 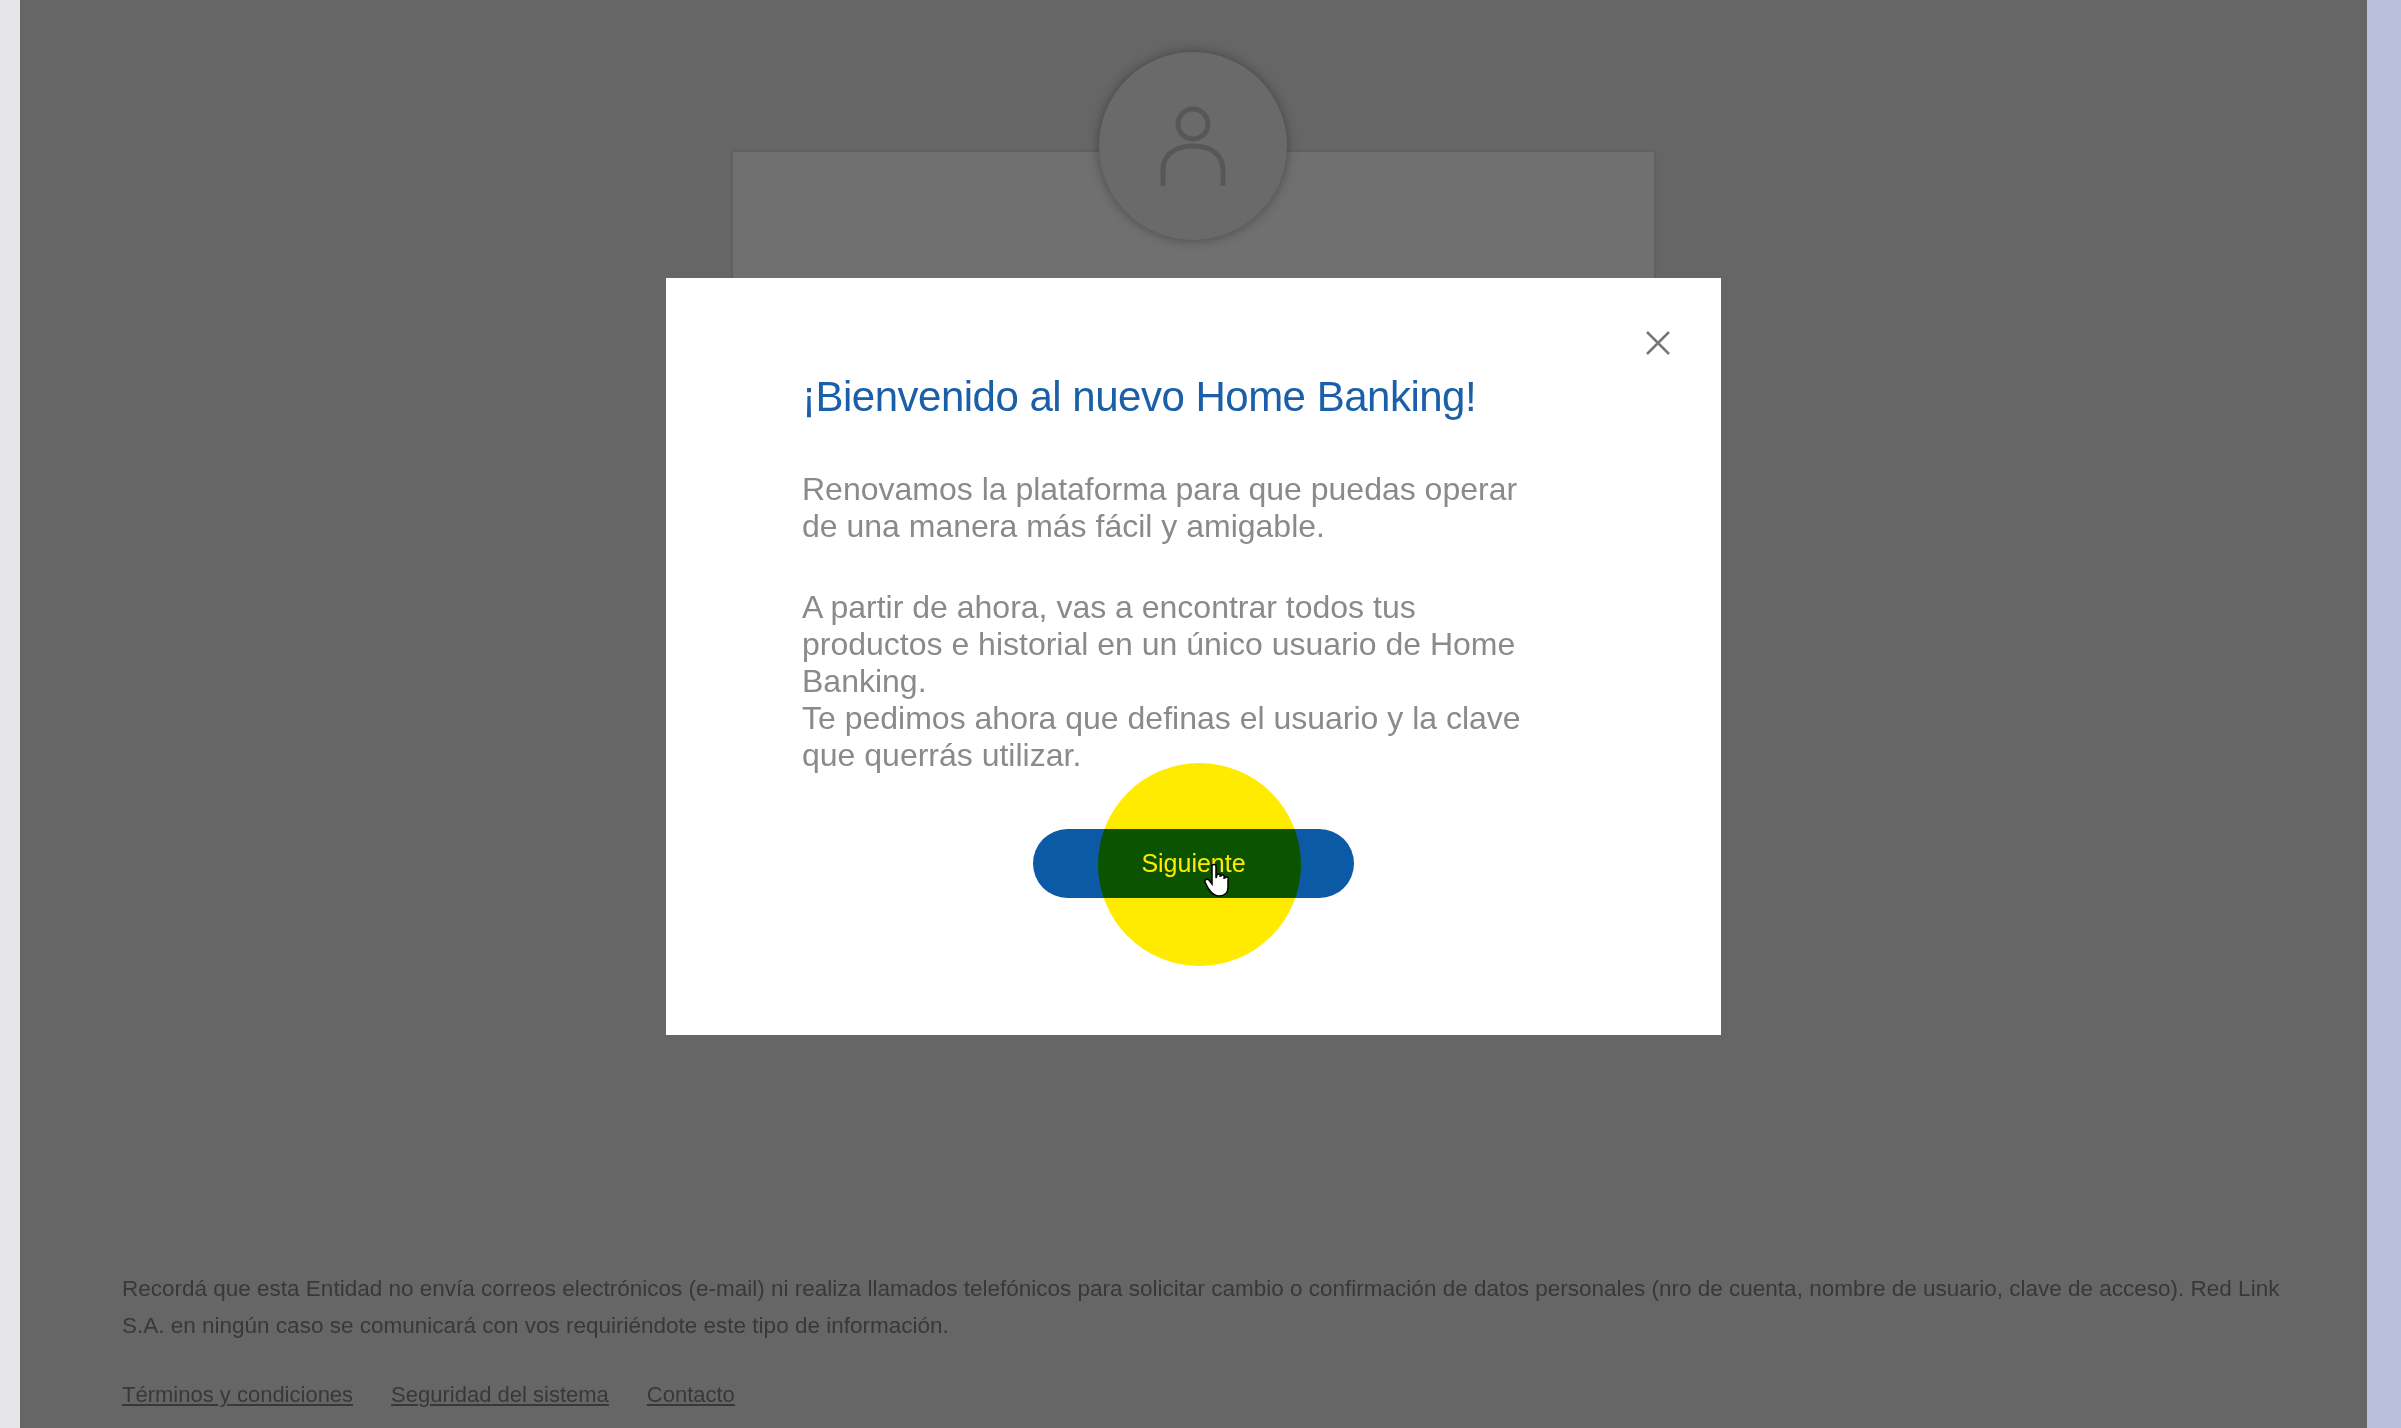 What do you see at coordinates (1159, 644) in the screenshot?
I see `dialog-text: A partir de ahora, vas a encontrar todos tus productos e historial en un único usuario de Home Banking.` at bounding box center [1159, 644].